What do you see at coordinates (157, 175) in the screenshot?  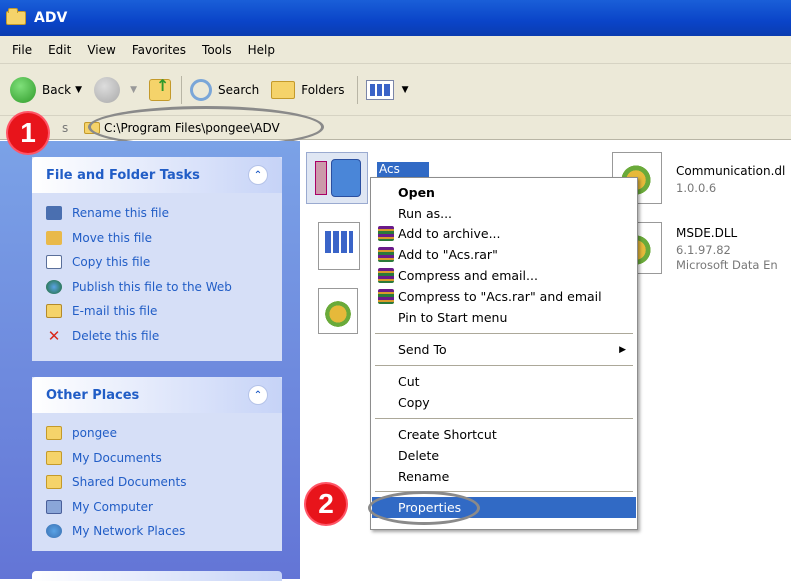 I see `panel-header: File and Folder Tasks ⌃` at bounding box center [157, 175].